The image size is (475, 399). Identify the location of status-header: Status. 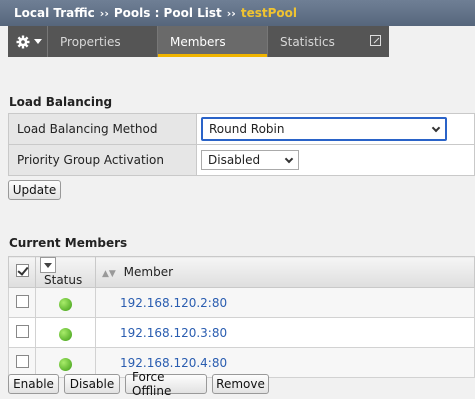
(65, 272).